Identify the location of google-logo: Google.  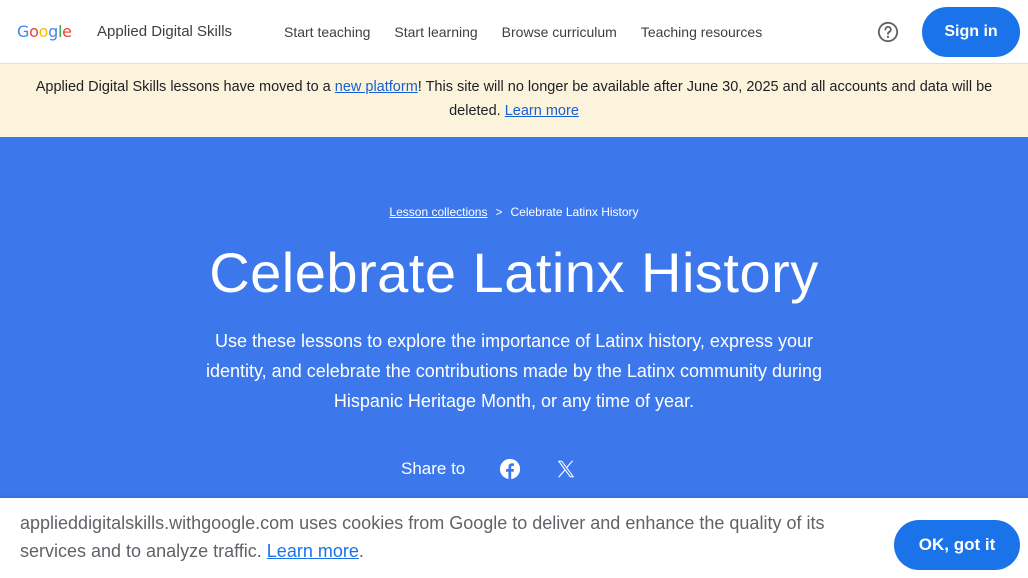
(44, 32).